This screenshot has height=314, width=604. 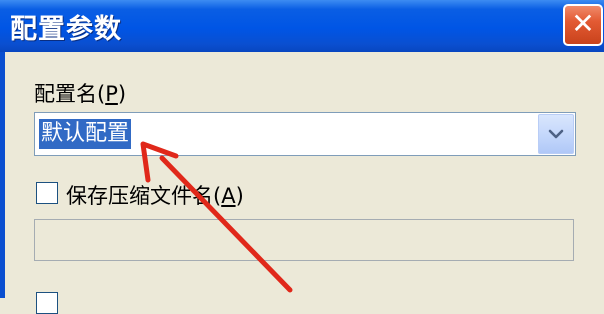 I want to click on chevron-down-icon, so click(x=556, y=134).